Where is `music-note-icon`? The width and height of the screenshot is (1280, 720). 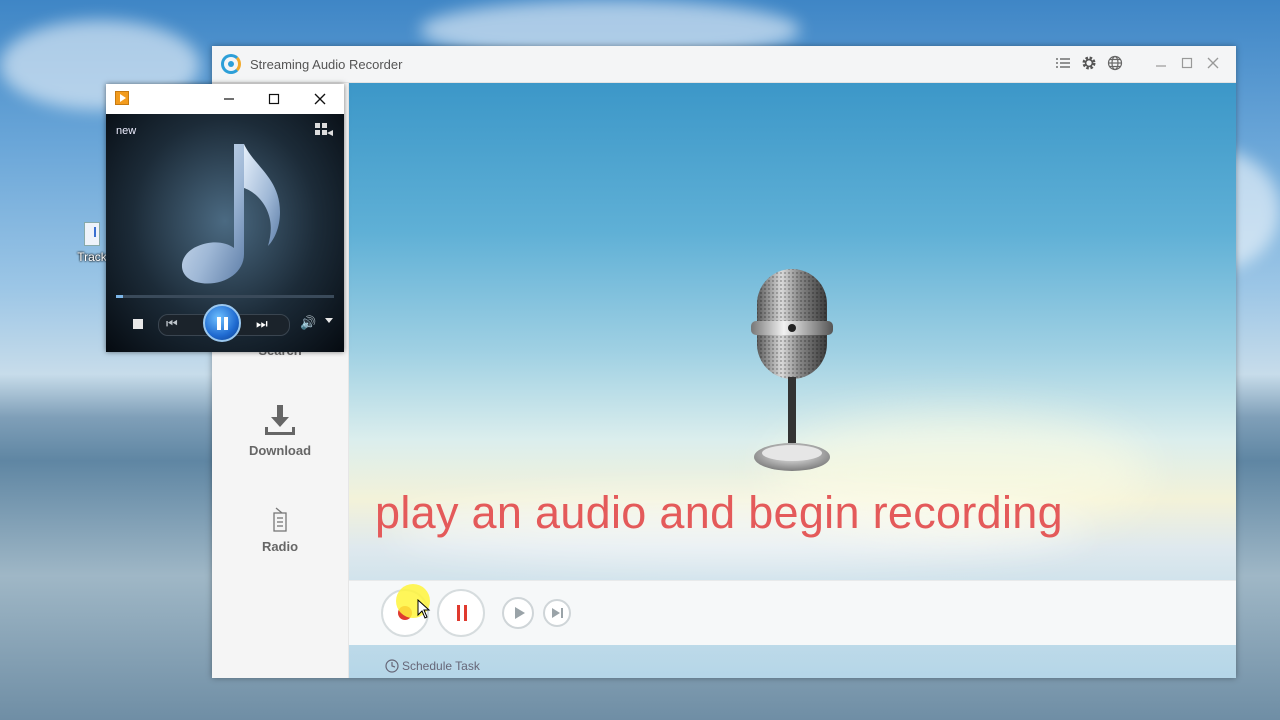
music-note-icon is located at coordinates (230, 214).